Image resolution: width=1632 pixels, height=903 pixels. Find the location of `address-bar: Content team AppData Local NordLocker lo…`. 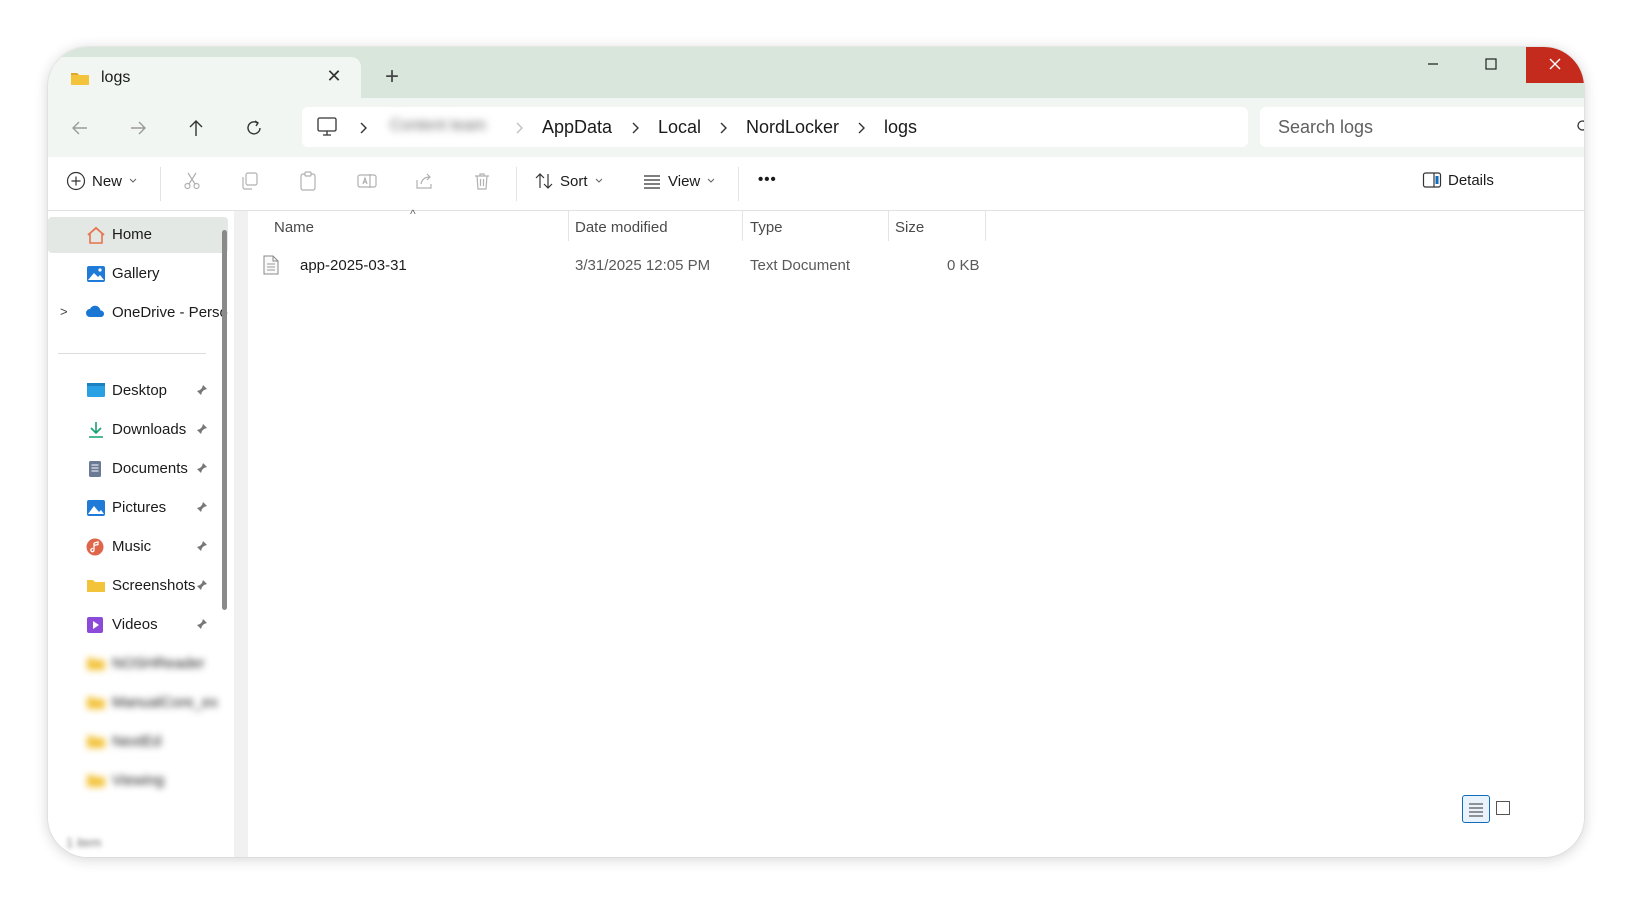

address-bar: Content team AppData Local NordLocker lo… is located at coordinates (775, 127).